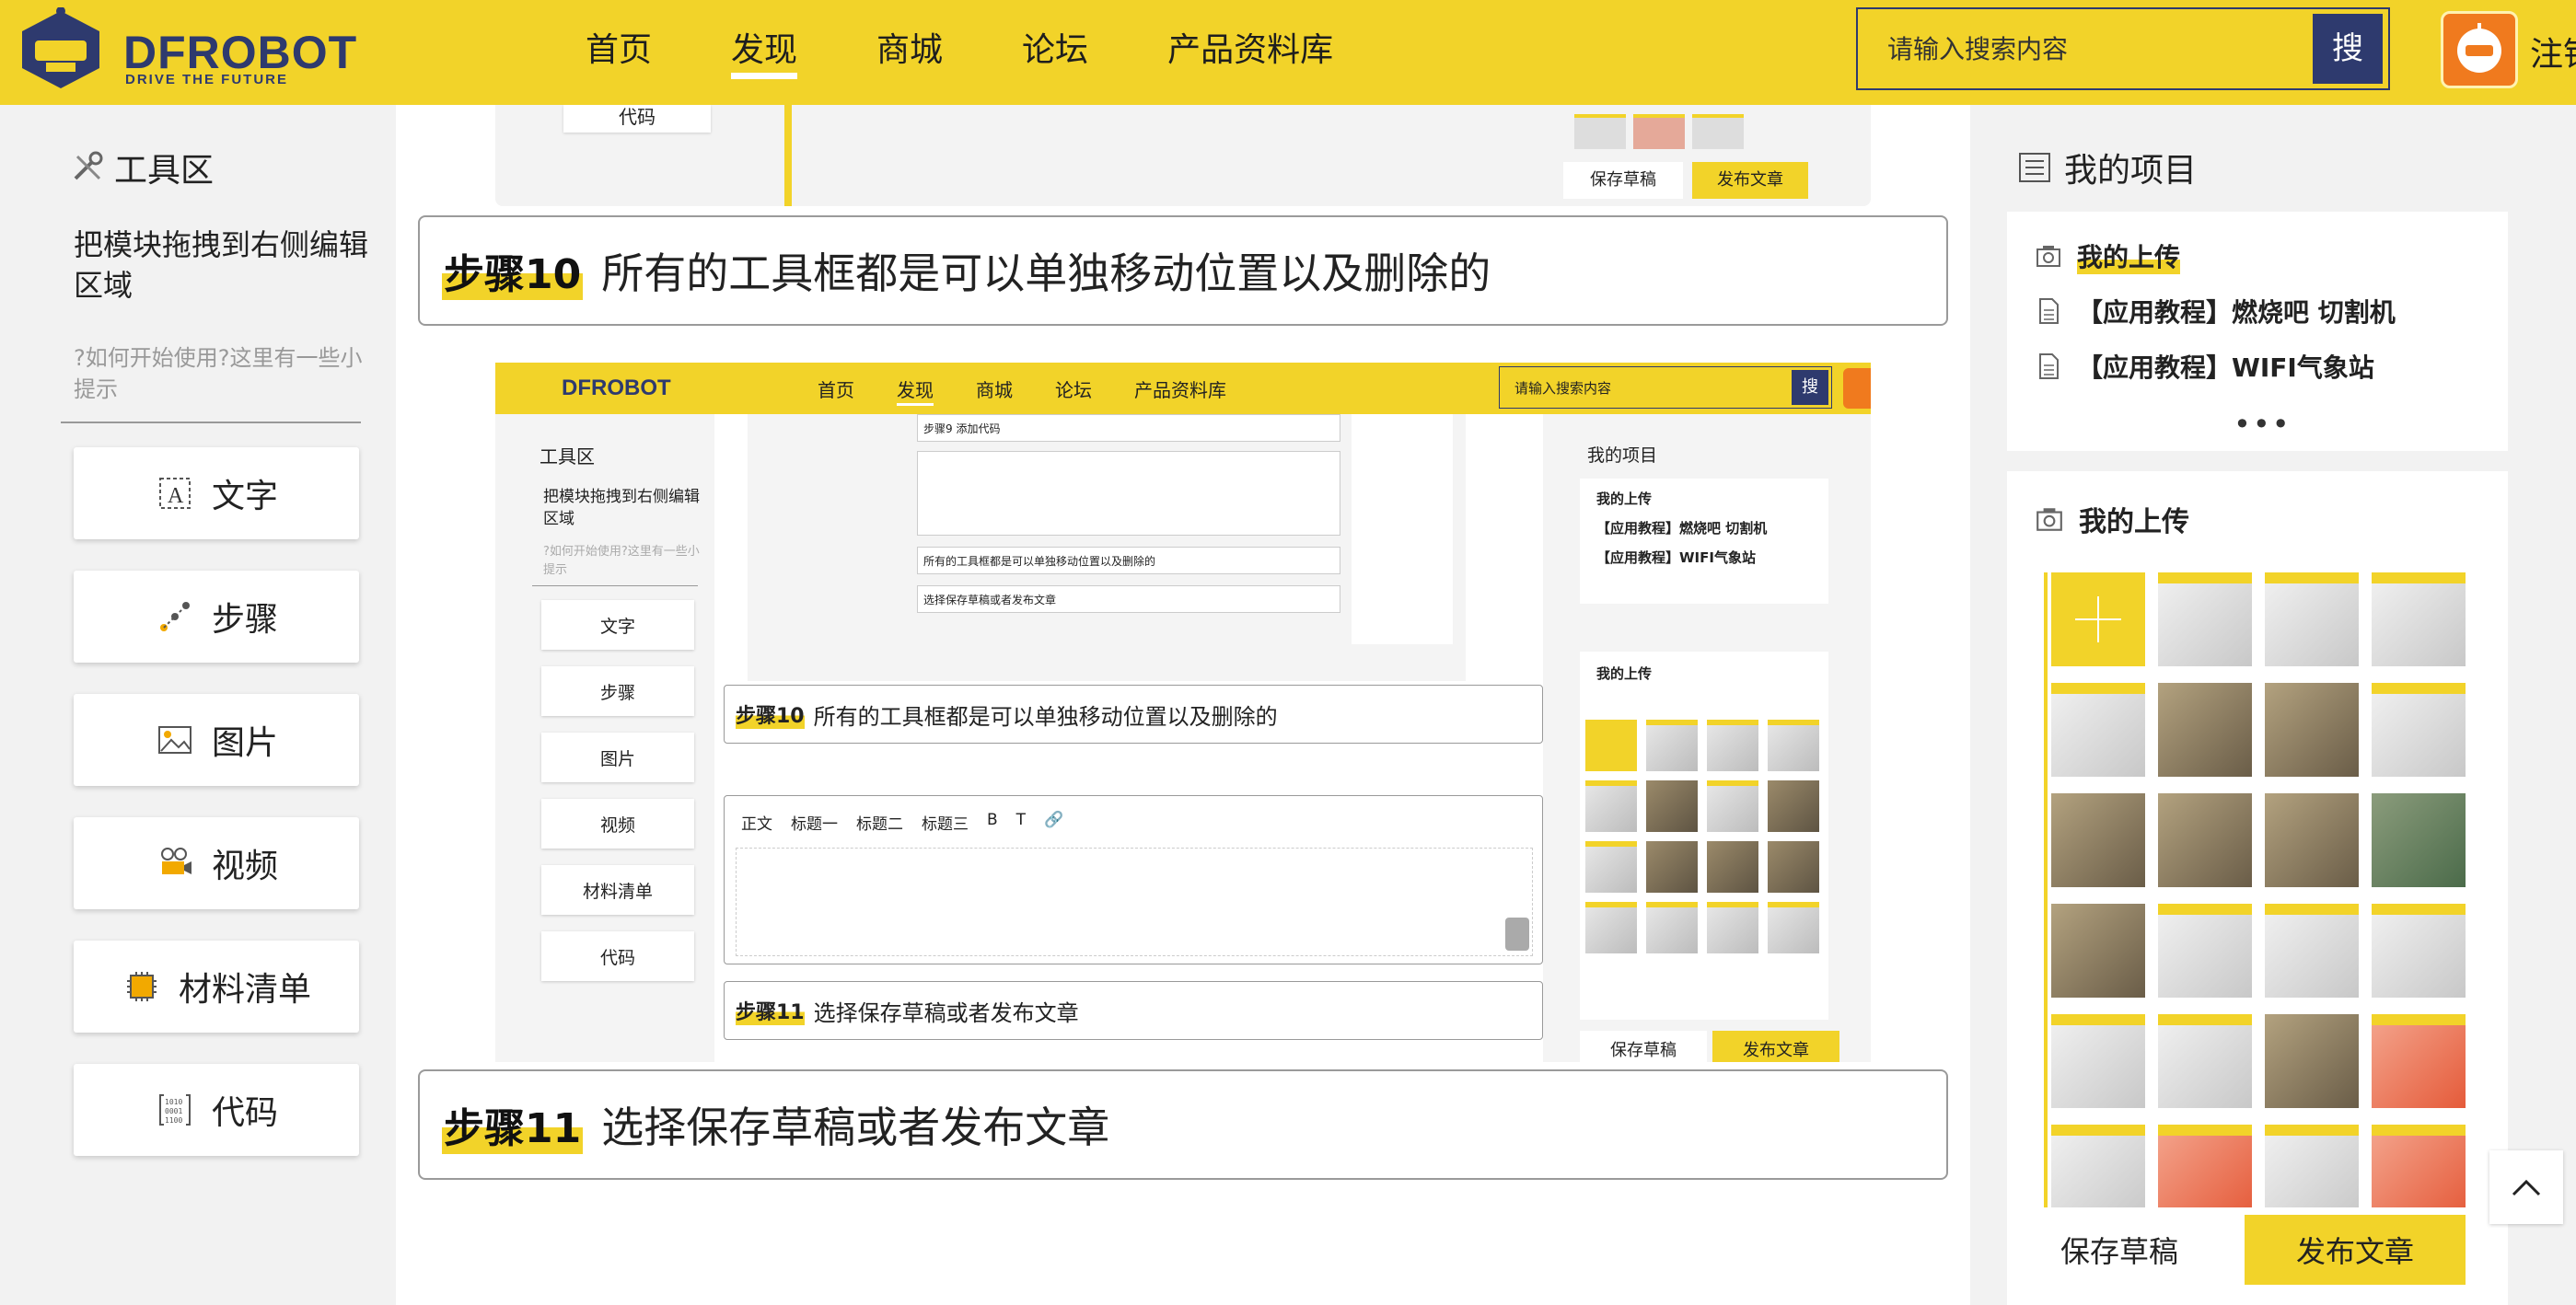 The width and height of the screenshot is (2576, 1305). Describe the element at coordinates (216, 740) in the screenshot. I see `tool-image-button: 图片` at that location.